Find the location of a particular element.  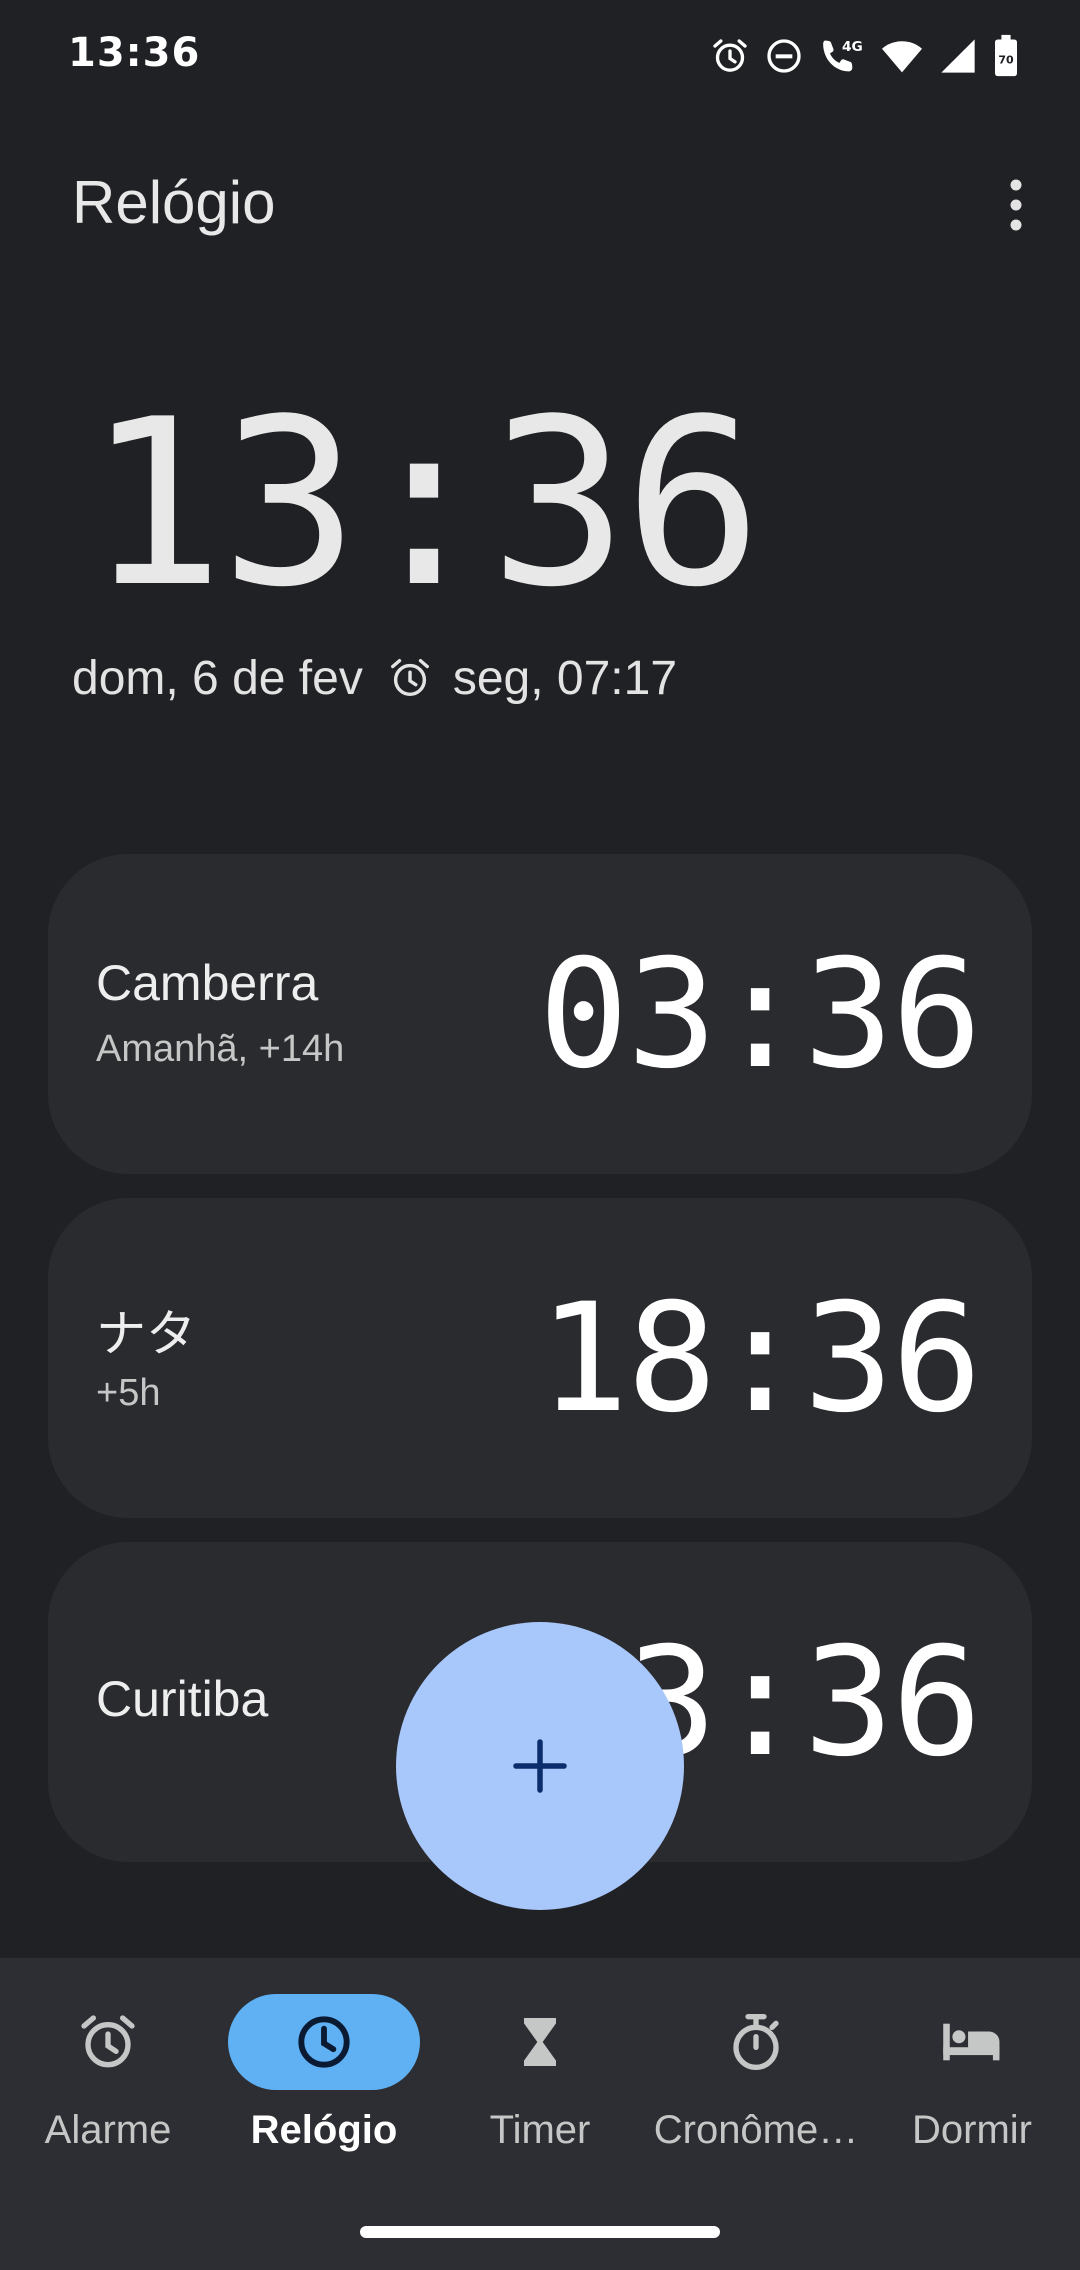

hourglass-icon is located at coordinates (540, 2042).